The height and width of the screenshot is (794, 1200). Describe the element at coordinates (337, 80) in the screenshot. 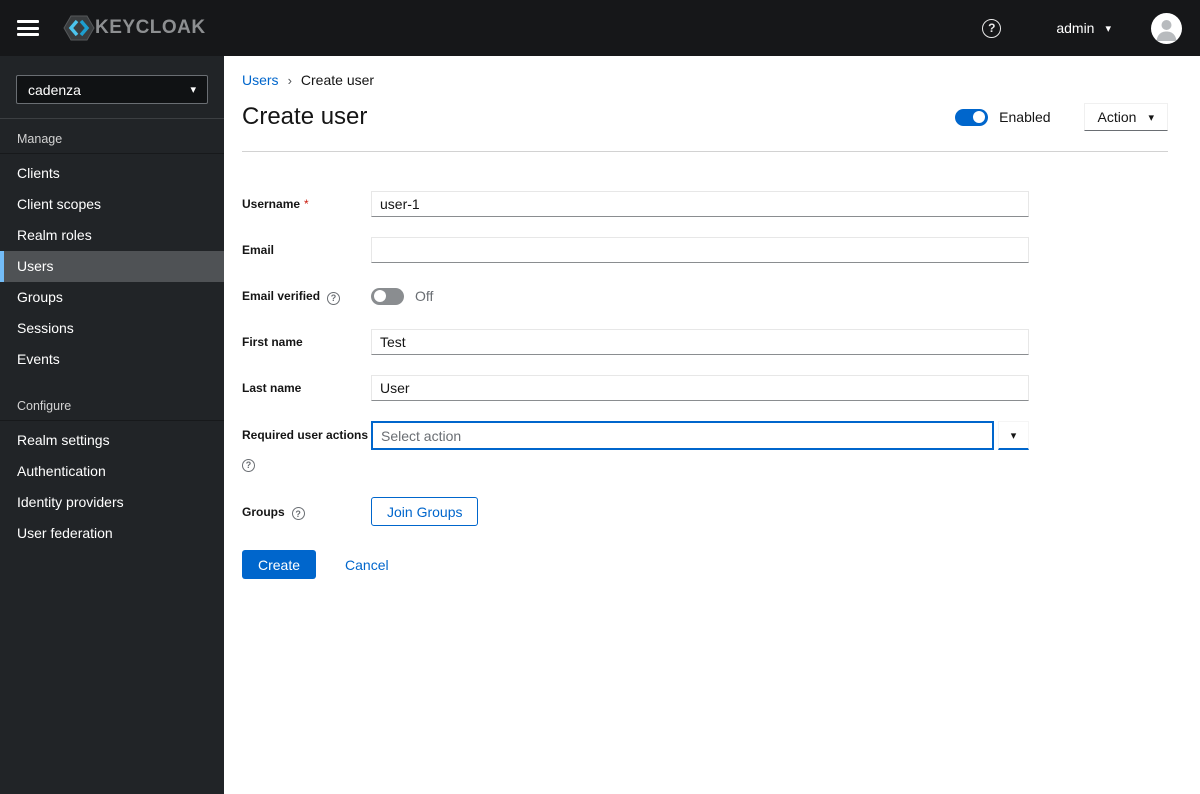

I see `breadcrumb-current: Create user` at that location.